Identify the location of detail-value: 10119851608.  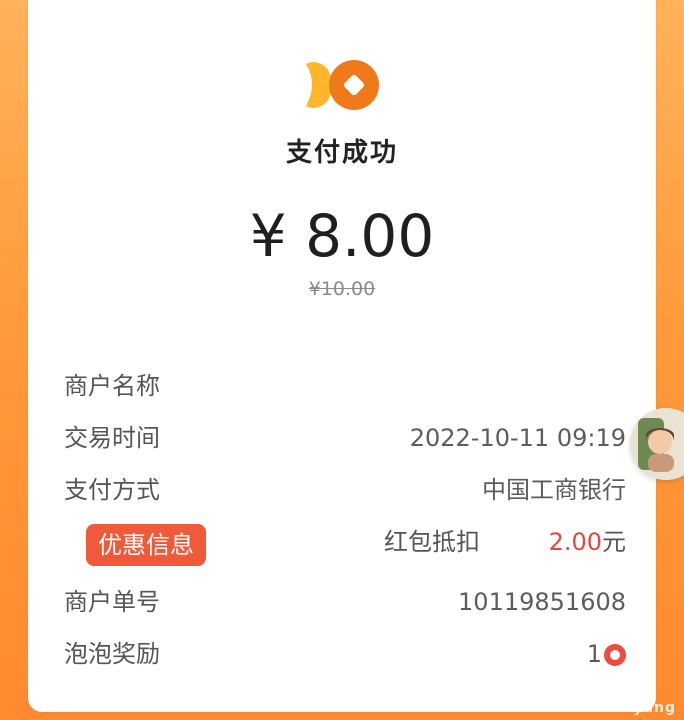
(542, 602).